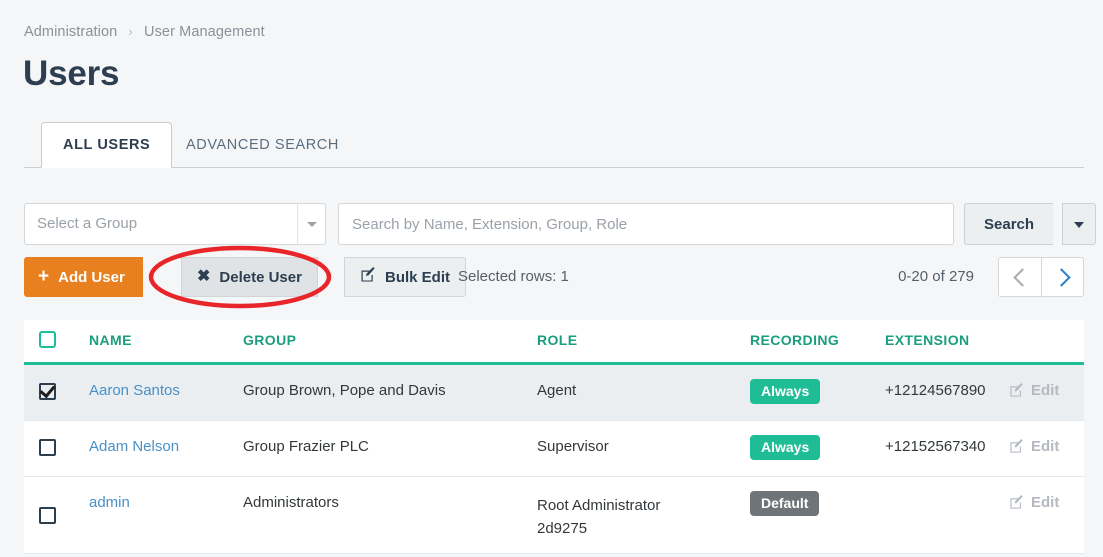 This screenshot has width=1103, height=557. I want to click on pagination-next-button, so click(1062, 277).